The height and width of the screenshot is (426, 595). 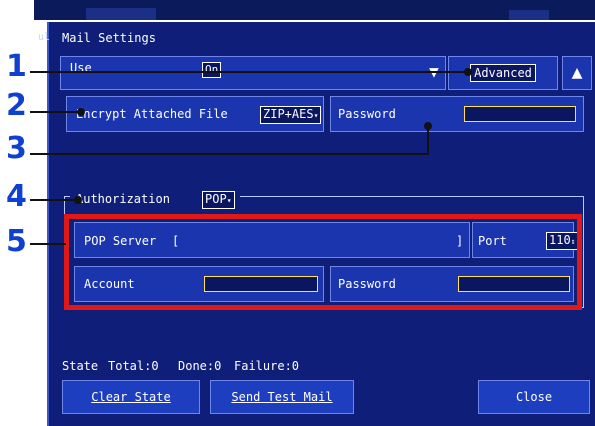 What do you see at coordinates (282, 397) in the screenshot?
I see `send-test-mail-button: Send Test Mail` at bounding box center [282, 397].